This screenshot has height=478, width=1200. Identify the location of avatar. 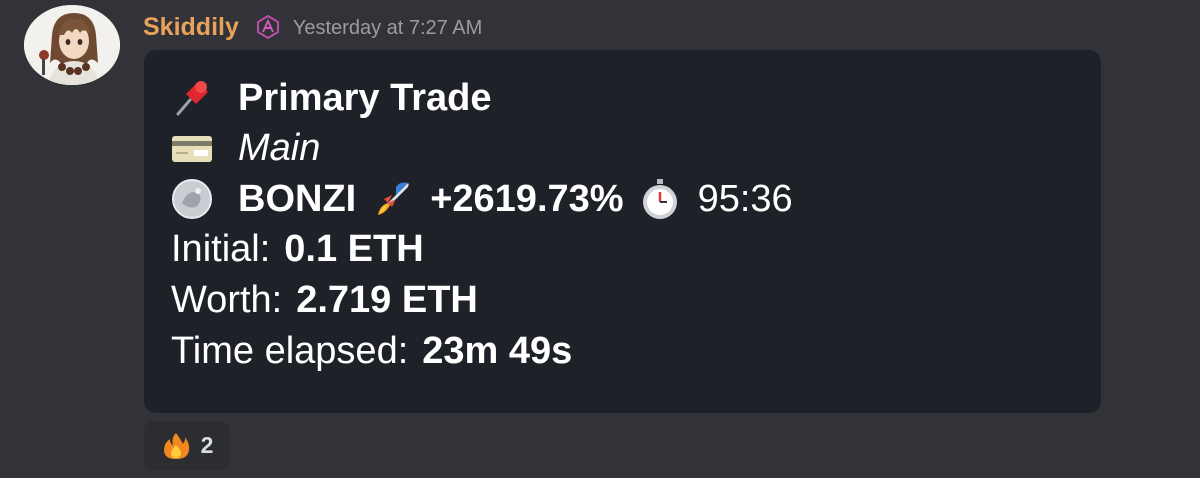
(72, 45).